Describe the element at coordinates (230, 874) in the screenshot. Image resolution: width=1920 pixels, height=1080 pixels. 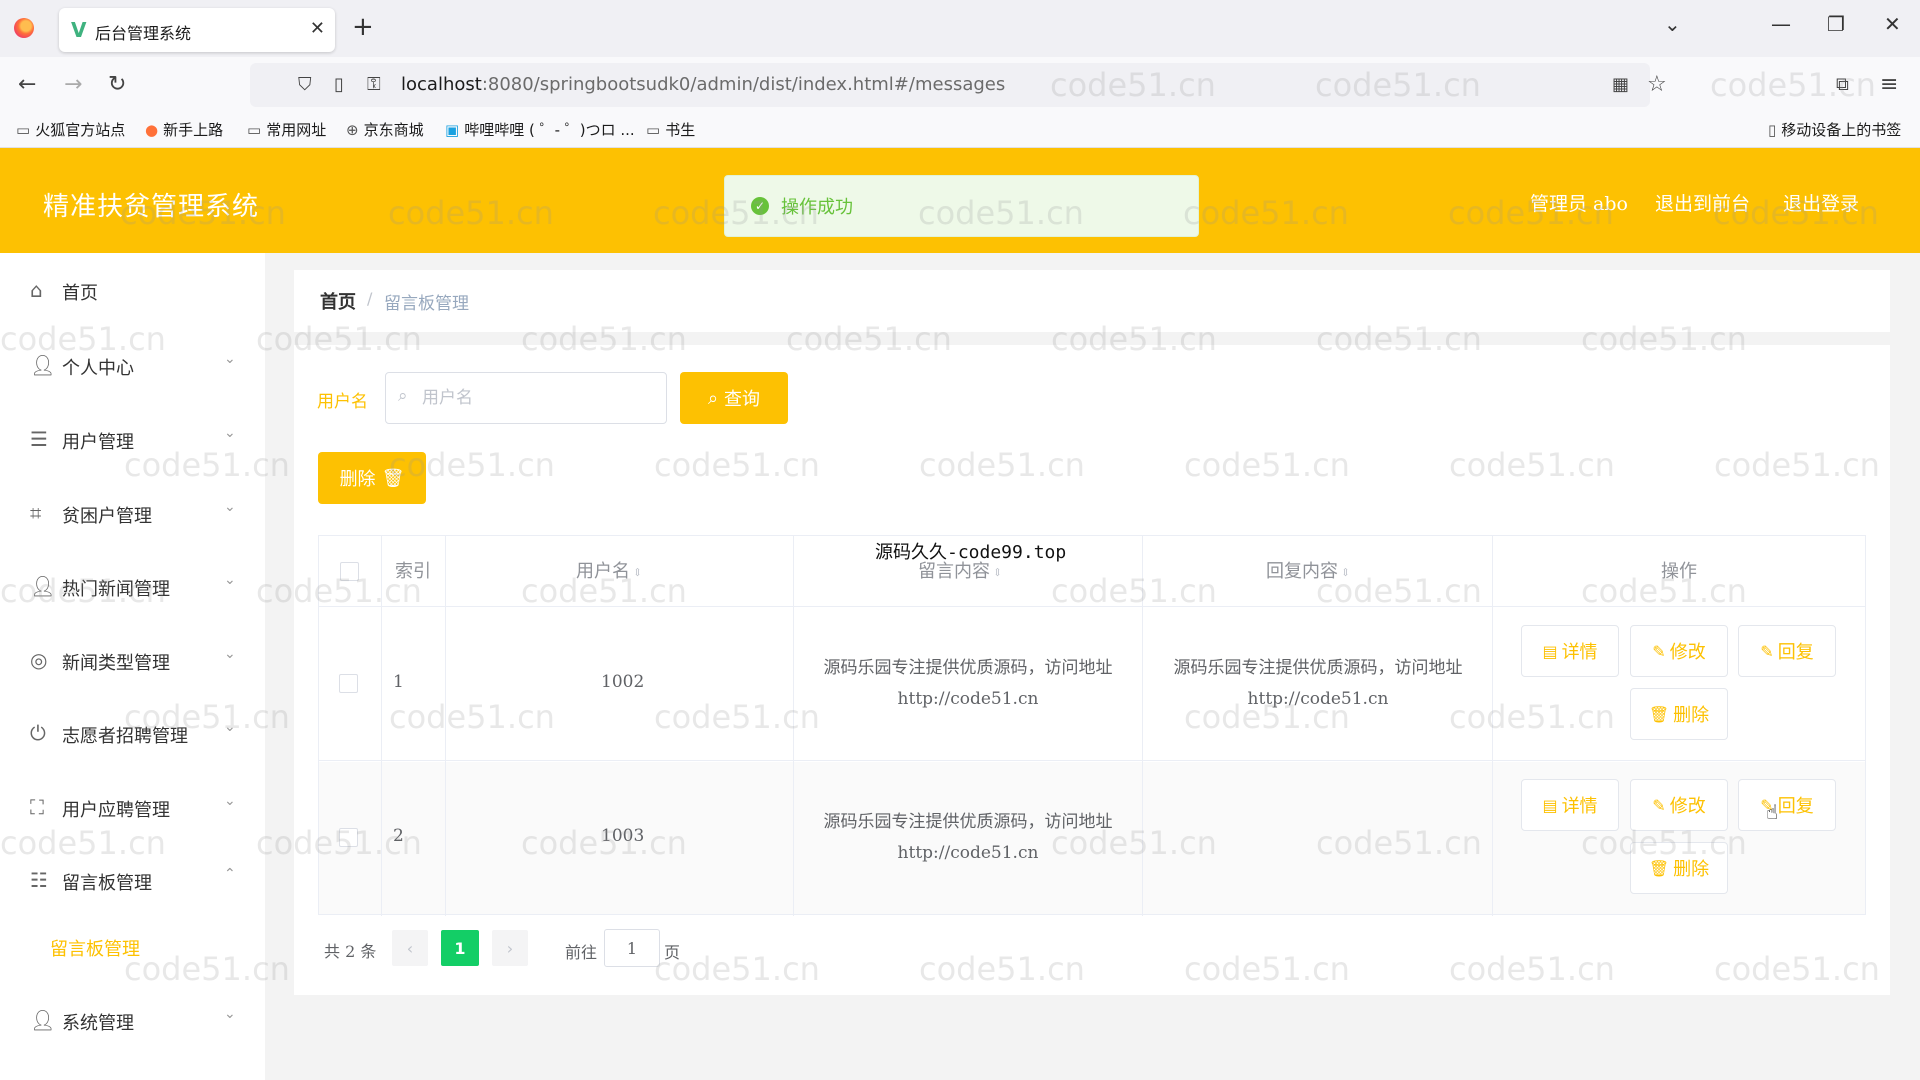
I see `chevron-up-icon: ⌃` at that location.